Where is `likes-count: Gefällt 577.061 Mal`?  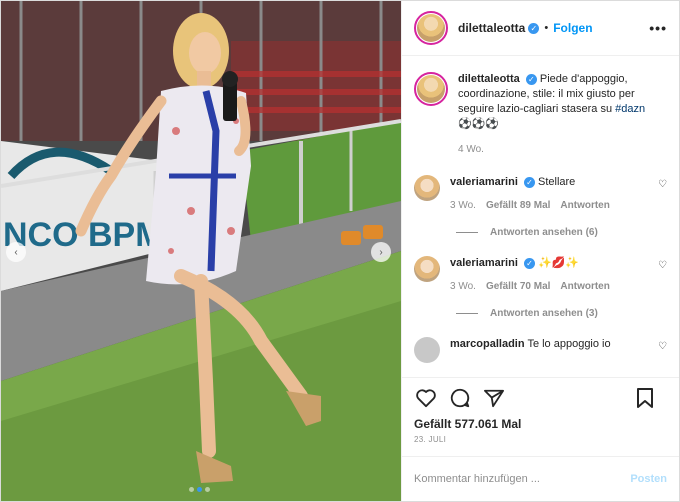
likes-count: Gefällt 577.061 Mal is located at coordinates (540, 424).